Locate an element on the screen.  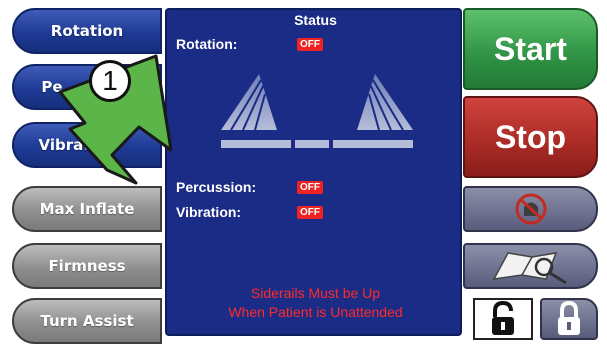
percussion-status-label: Percussion: is located at coordinates (216, 187).